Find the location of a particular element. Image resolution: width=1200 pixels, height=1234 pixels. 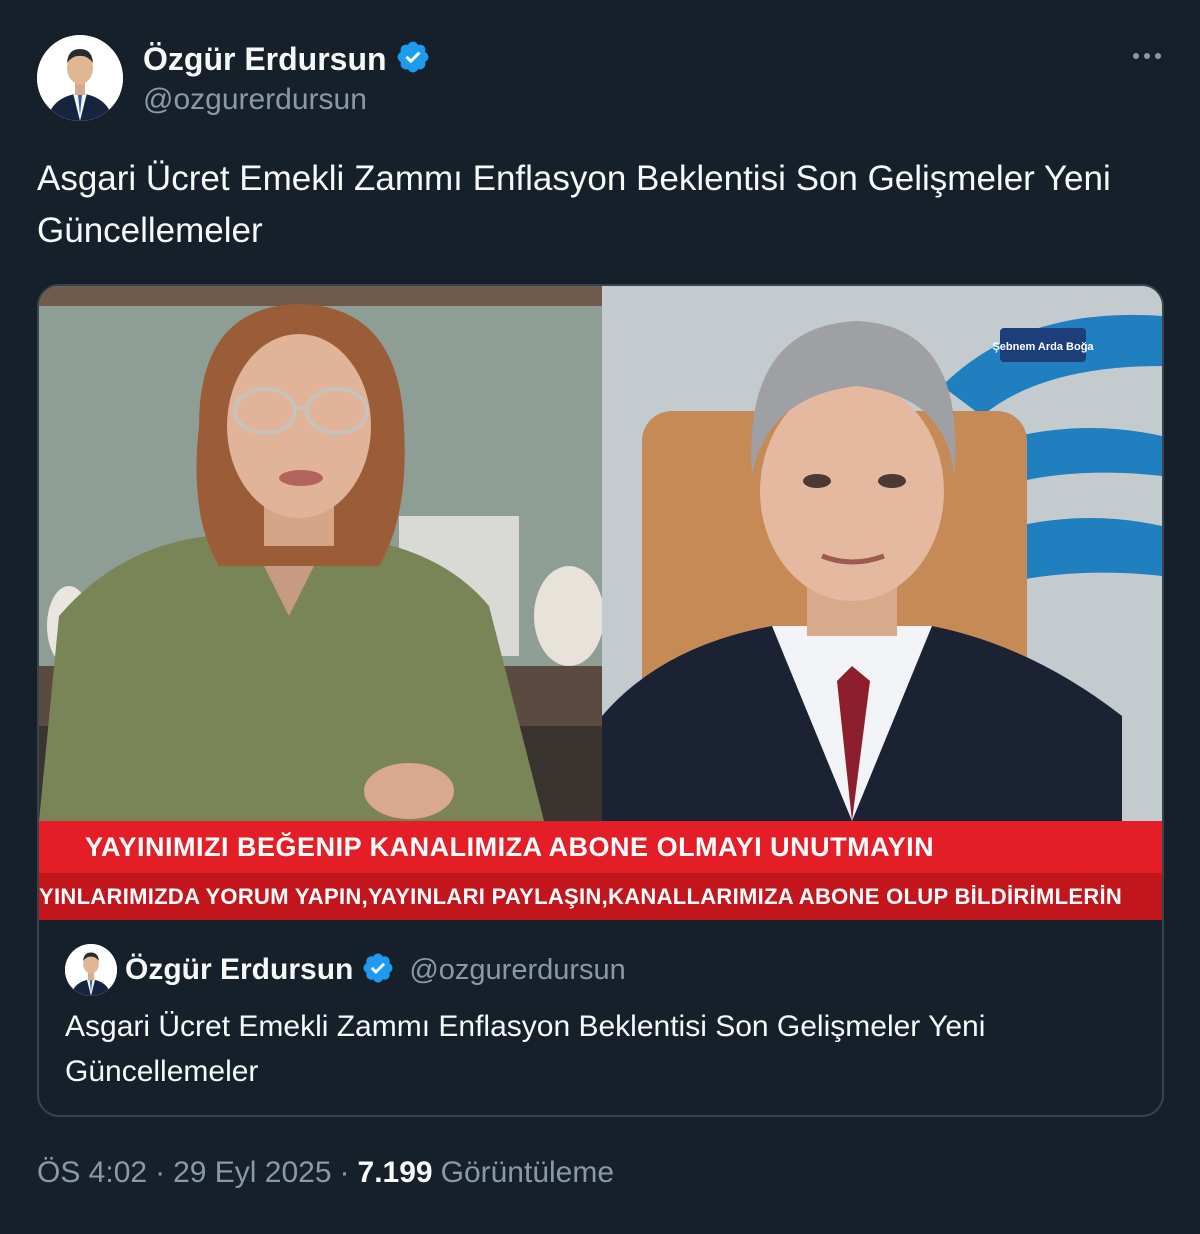

views-count: 7.199 is located at coordinates (395, 1172).